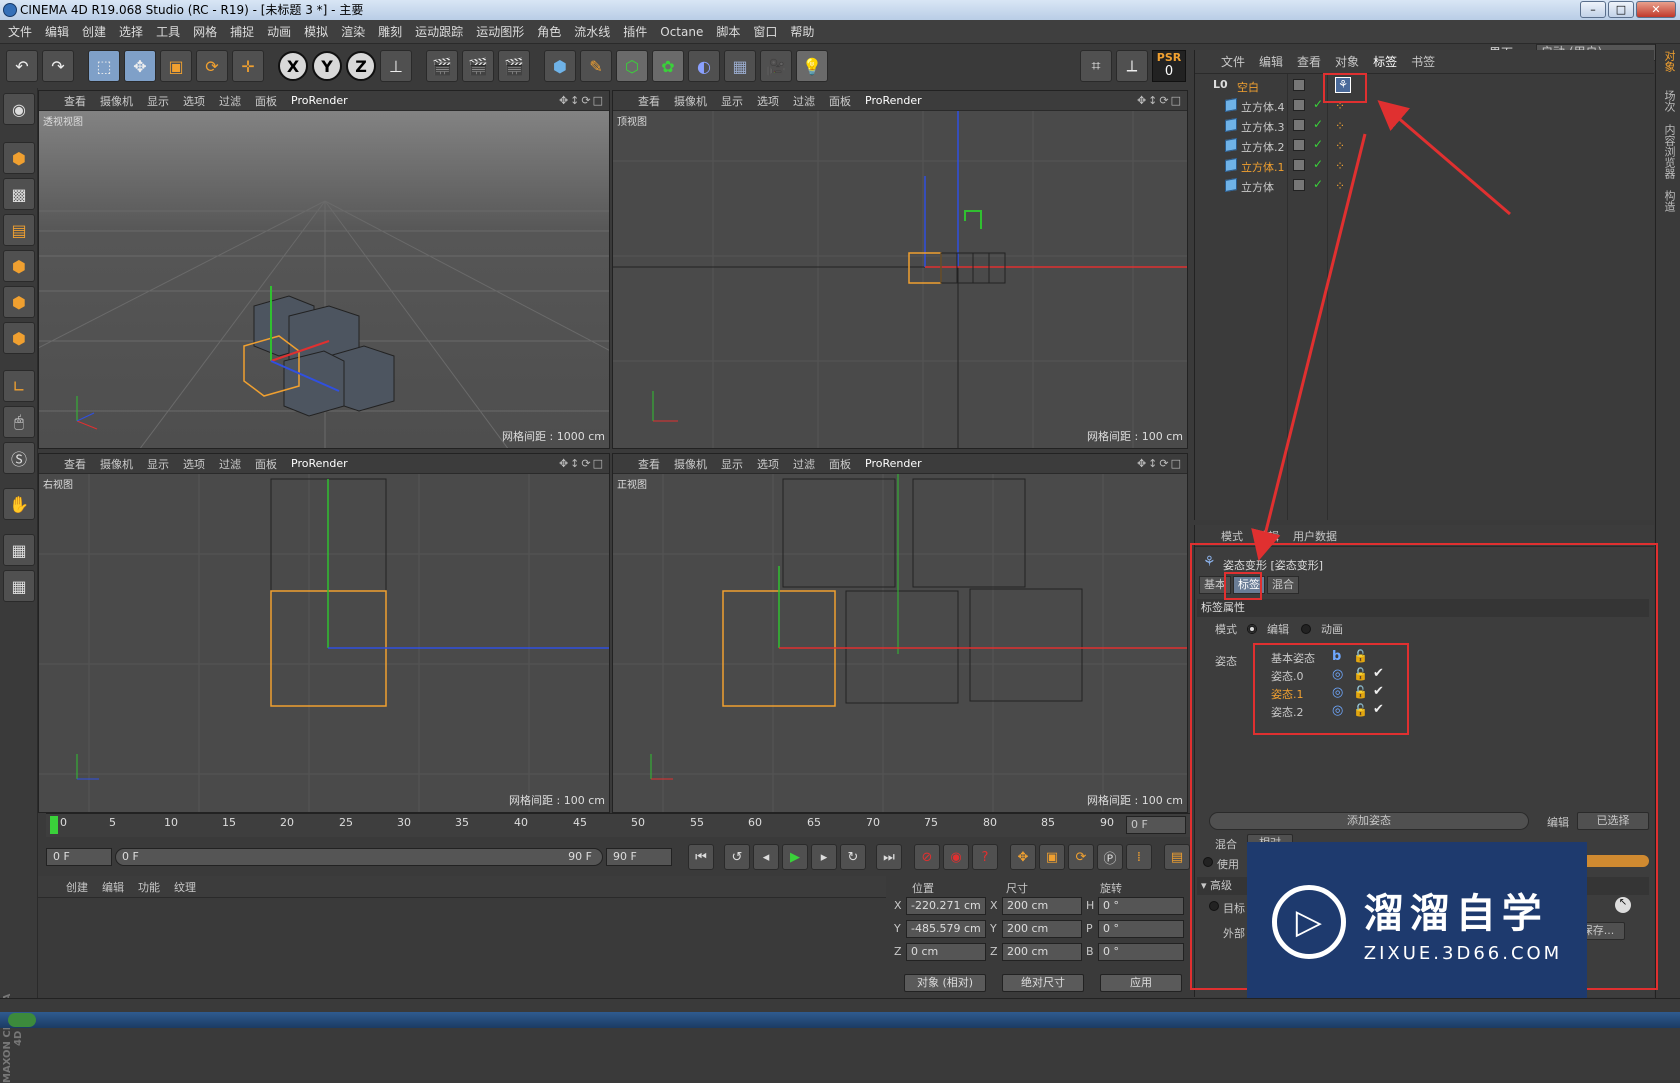  What do you see at coordinates (1425, 86) in the screenshot?
I see `object-row-null: L0 空白 ⚘` at bounding box center [1425, 86].